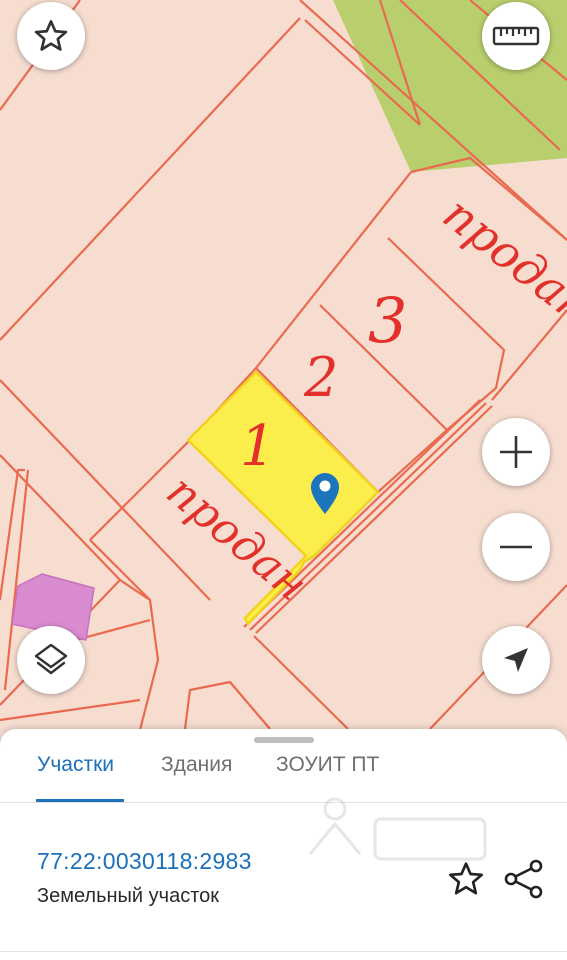  I want to click on plus-icon, so click(516, 452).